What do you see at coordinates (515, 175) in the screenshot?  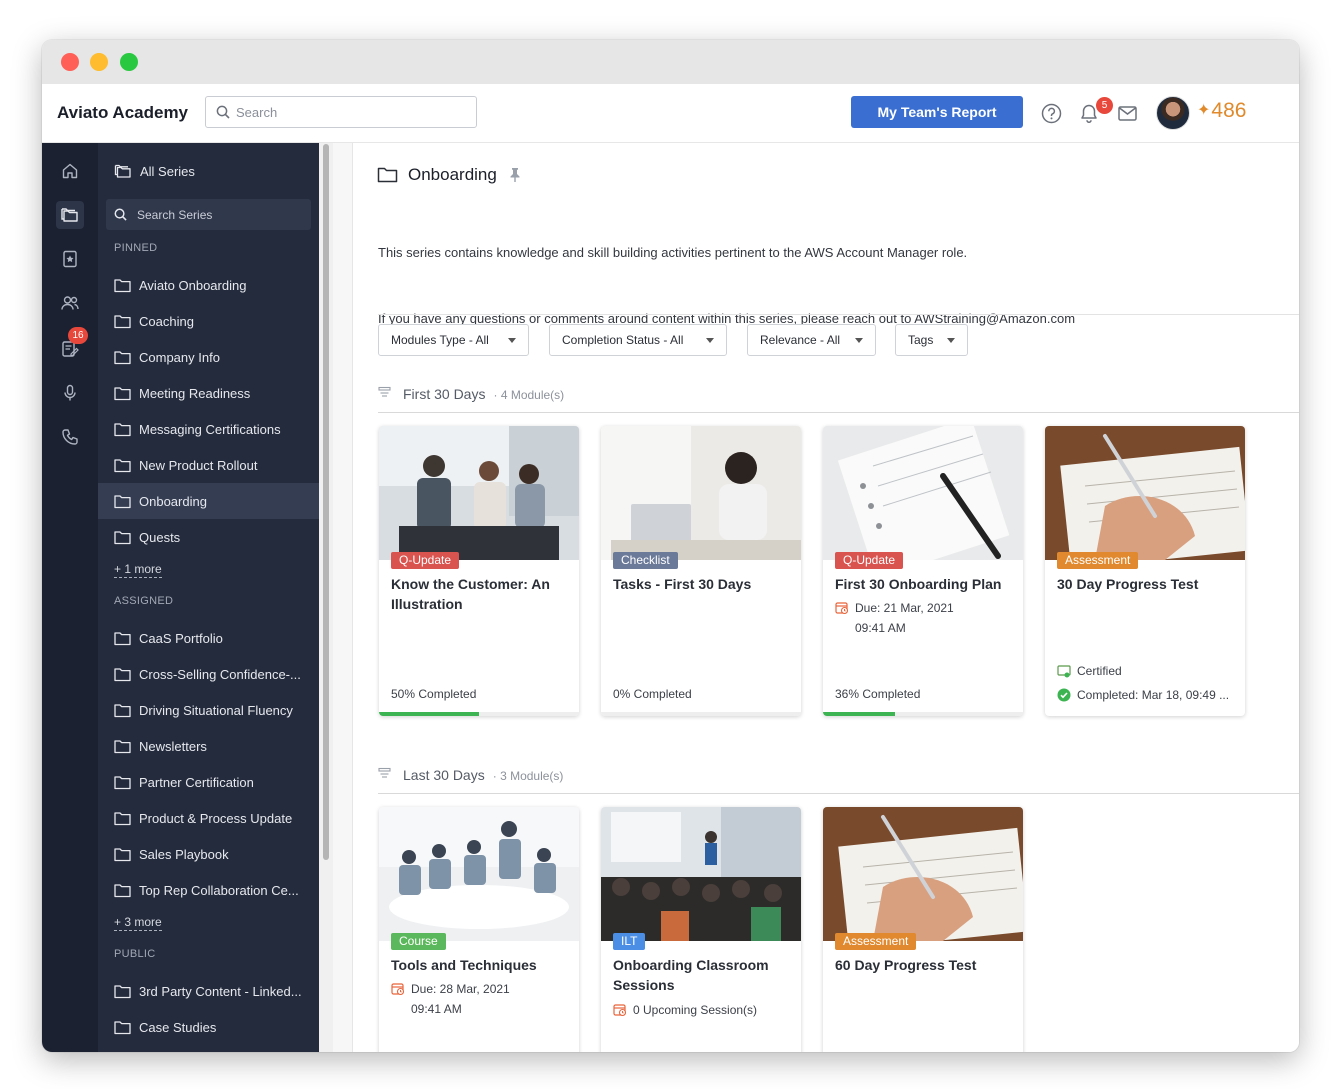 I see `pin-icon` at bounding box center [515, 175].